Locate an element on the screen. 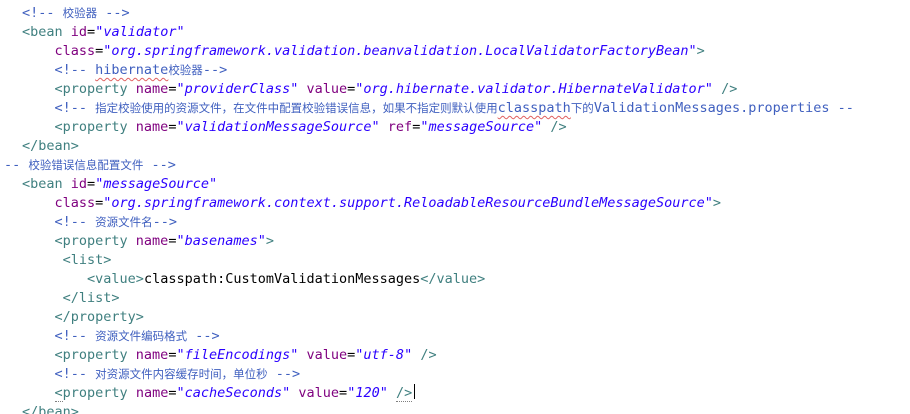  code-line: <!-- 对资源文件内容缓存时间，单位秒 --> is located at coordinates (161, 374).